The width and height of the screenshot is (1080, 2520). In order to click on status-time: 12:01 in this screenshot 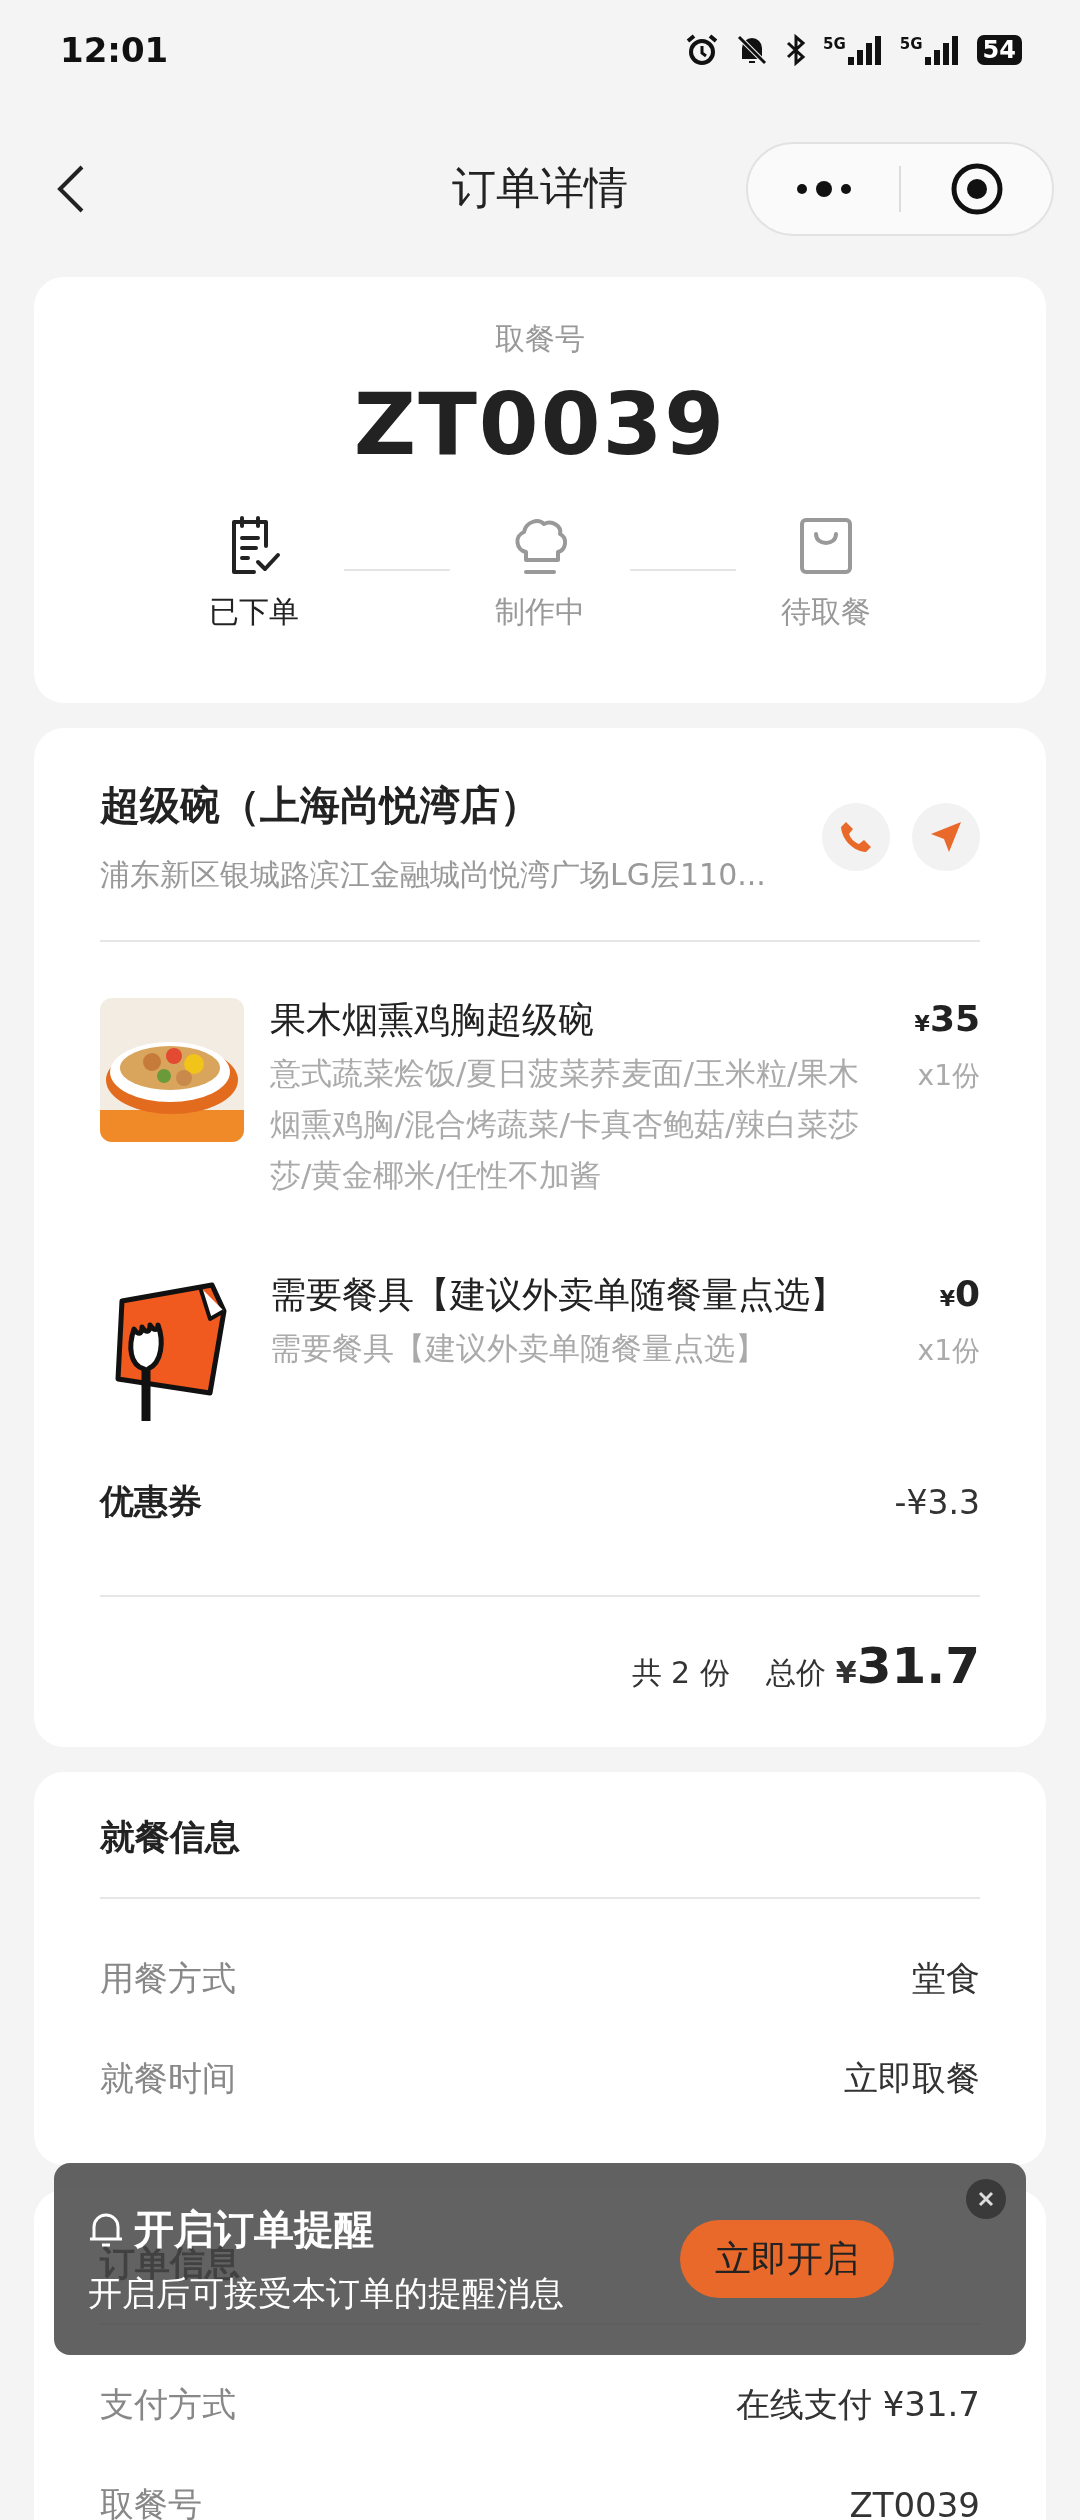, I will do `click(114, 50)`.